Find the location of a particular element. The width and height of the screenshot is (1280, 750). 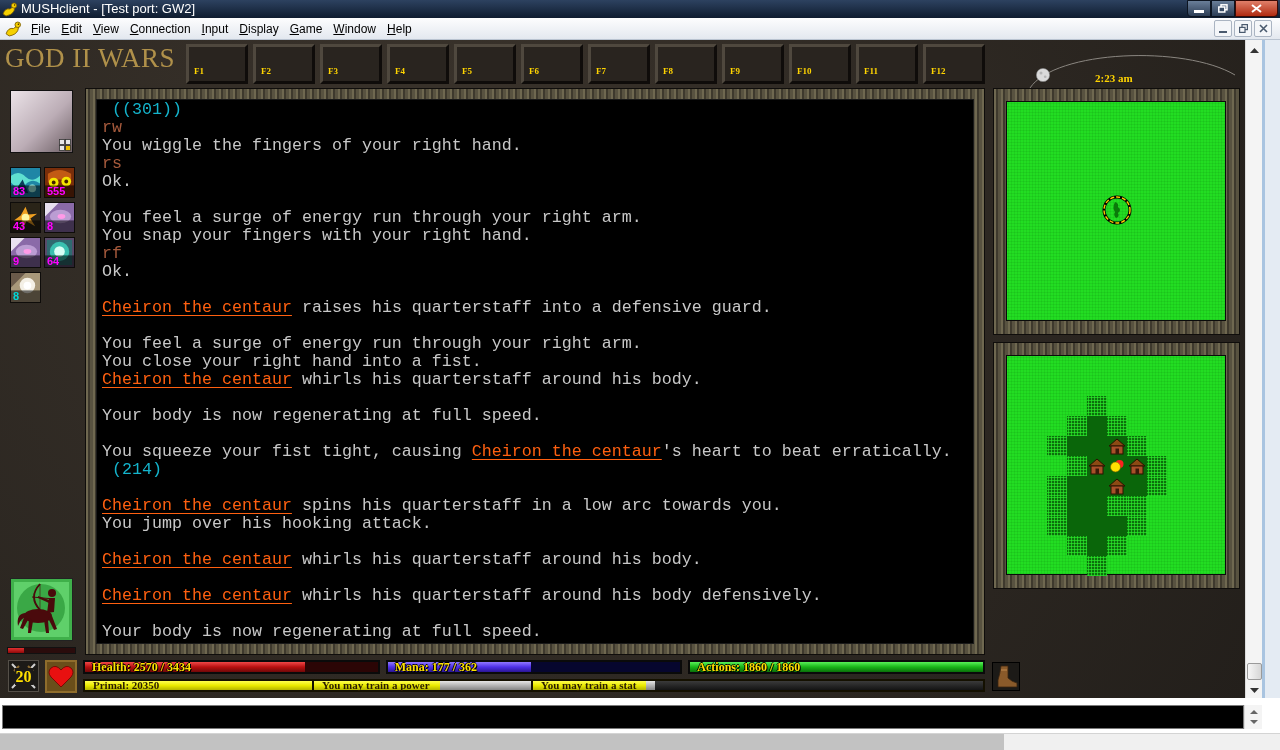

function-key-button: F2 is located at coordinates (284, 64).